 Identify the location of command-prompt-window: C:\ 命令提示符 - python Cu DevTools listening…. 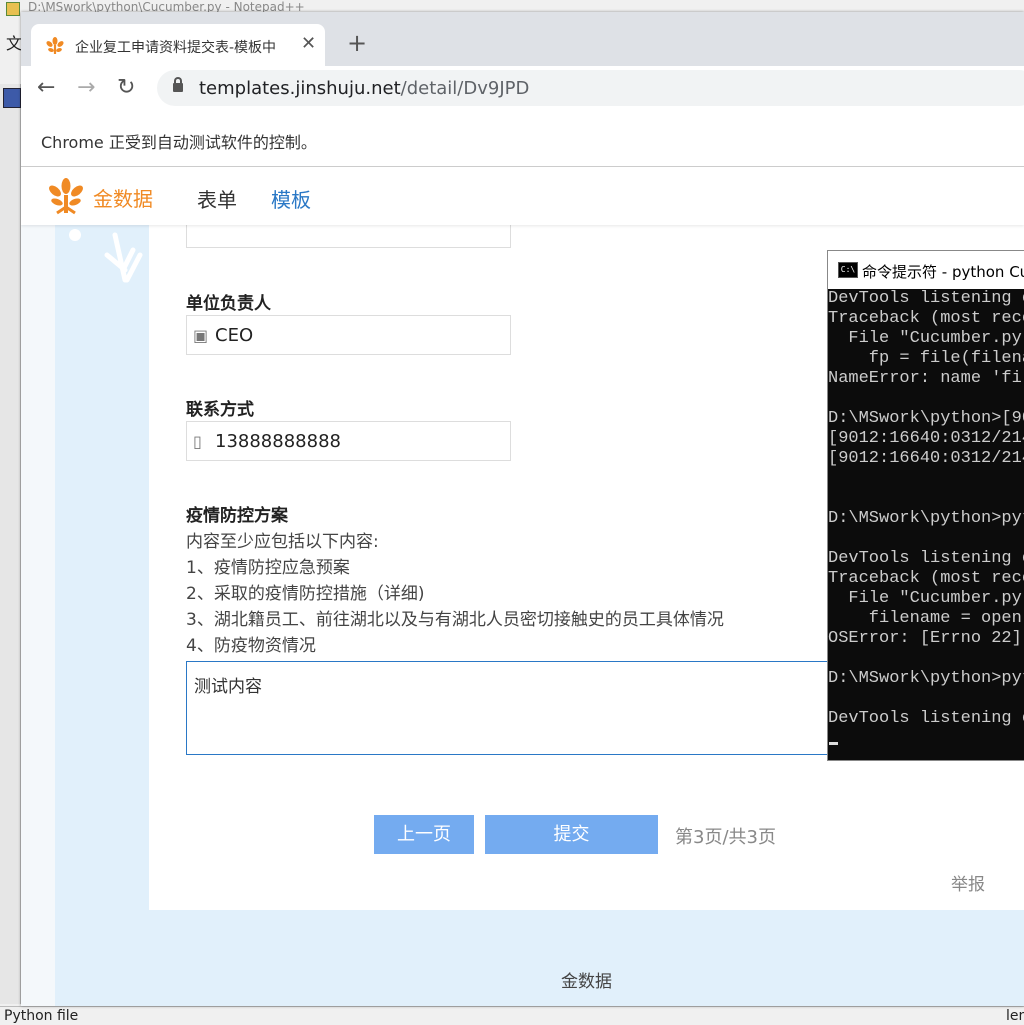
(925, 505).